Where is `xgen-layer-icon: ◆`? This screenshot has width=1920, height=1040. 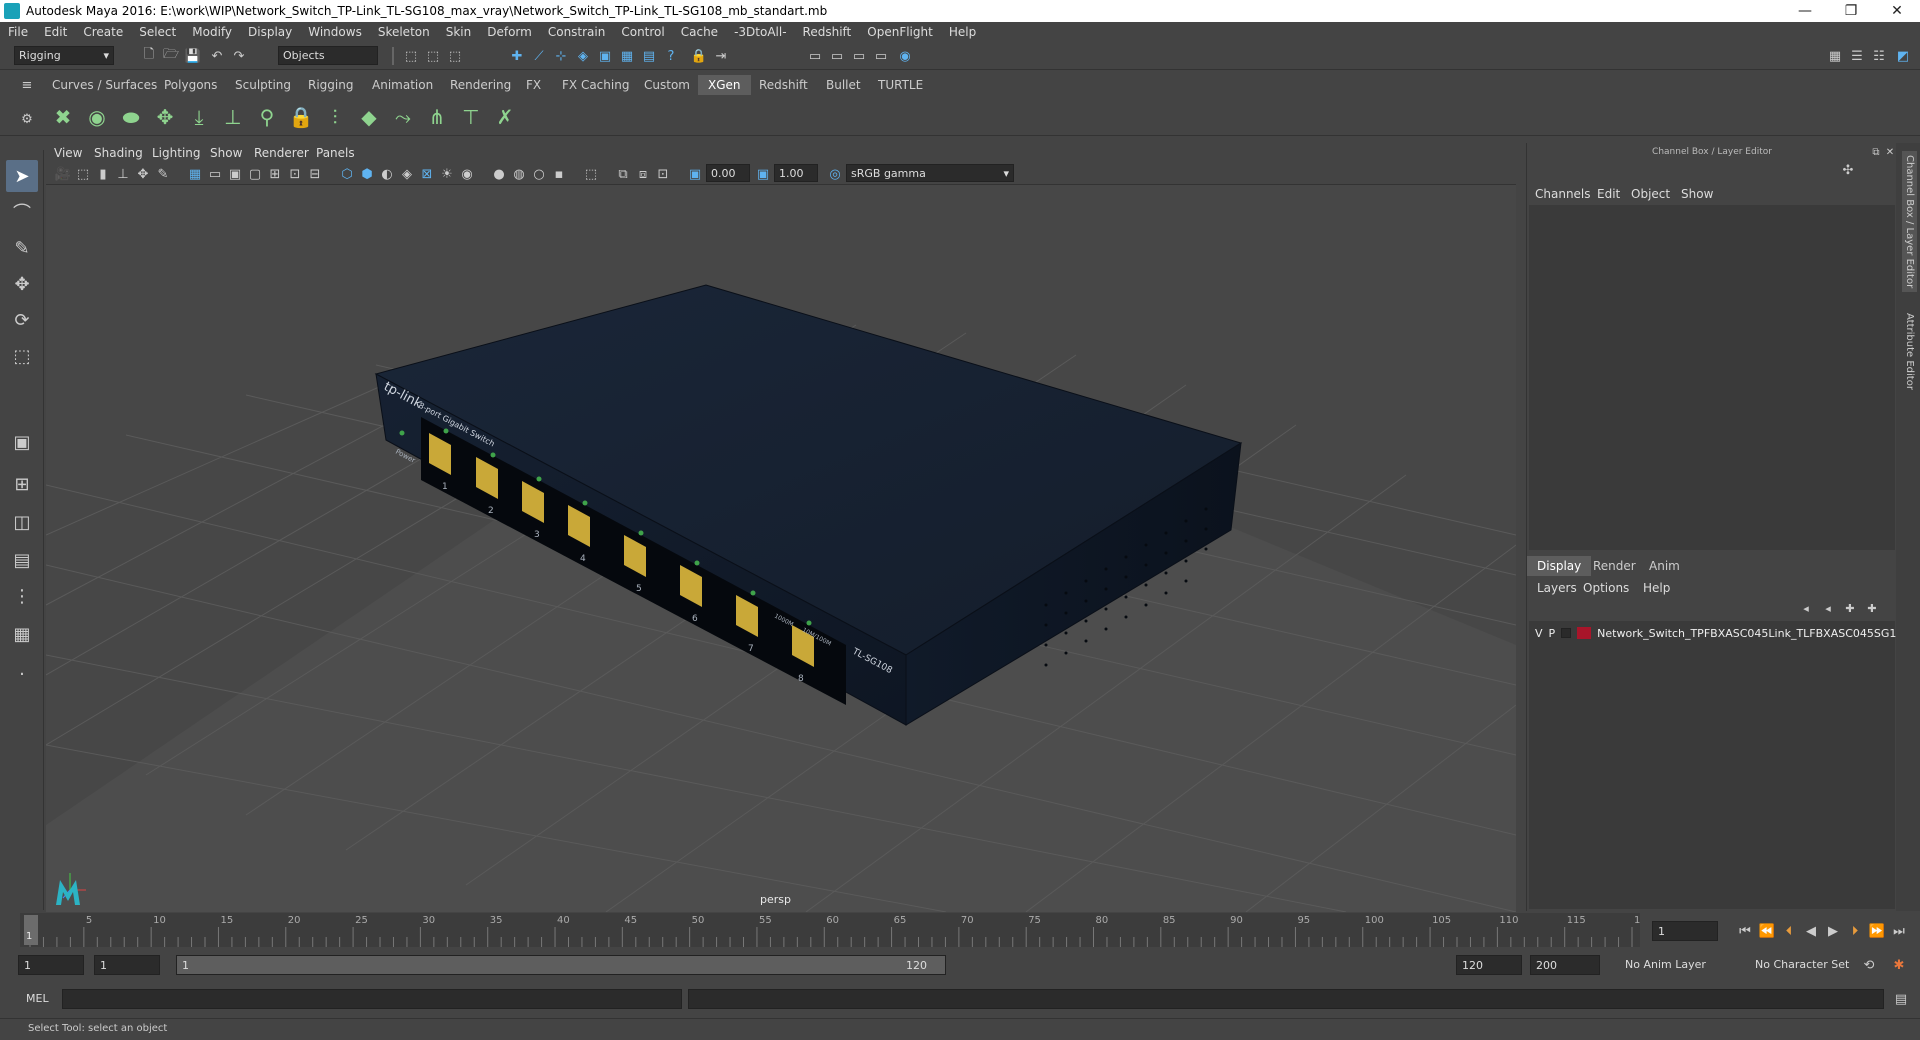
xgen-layer-icon: ◆ is located at coordinates (369, 117).